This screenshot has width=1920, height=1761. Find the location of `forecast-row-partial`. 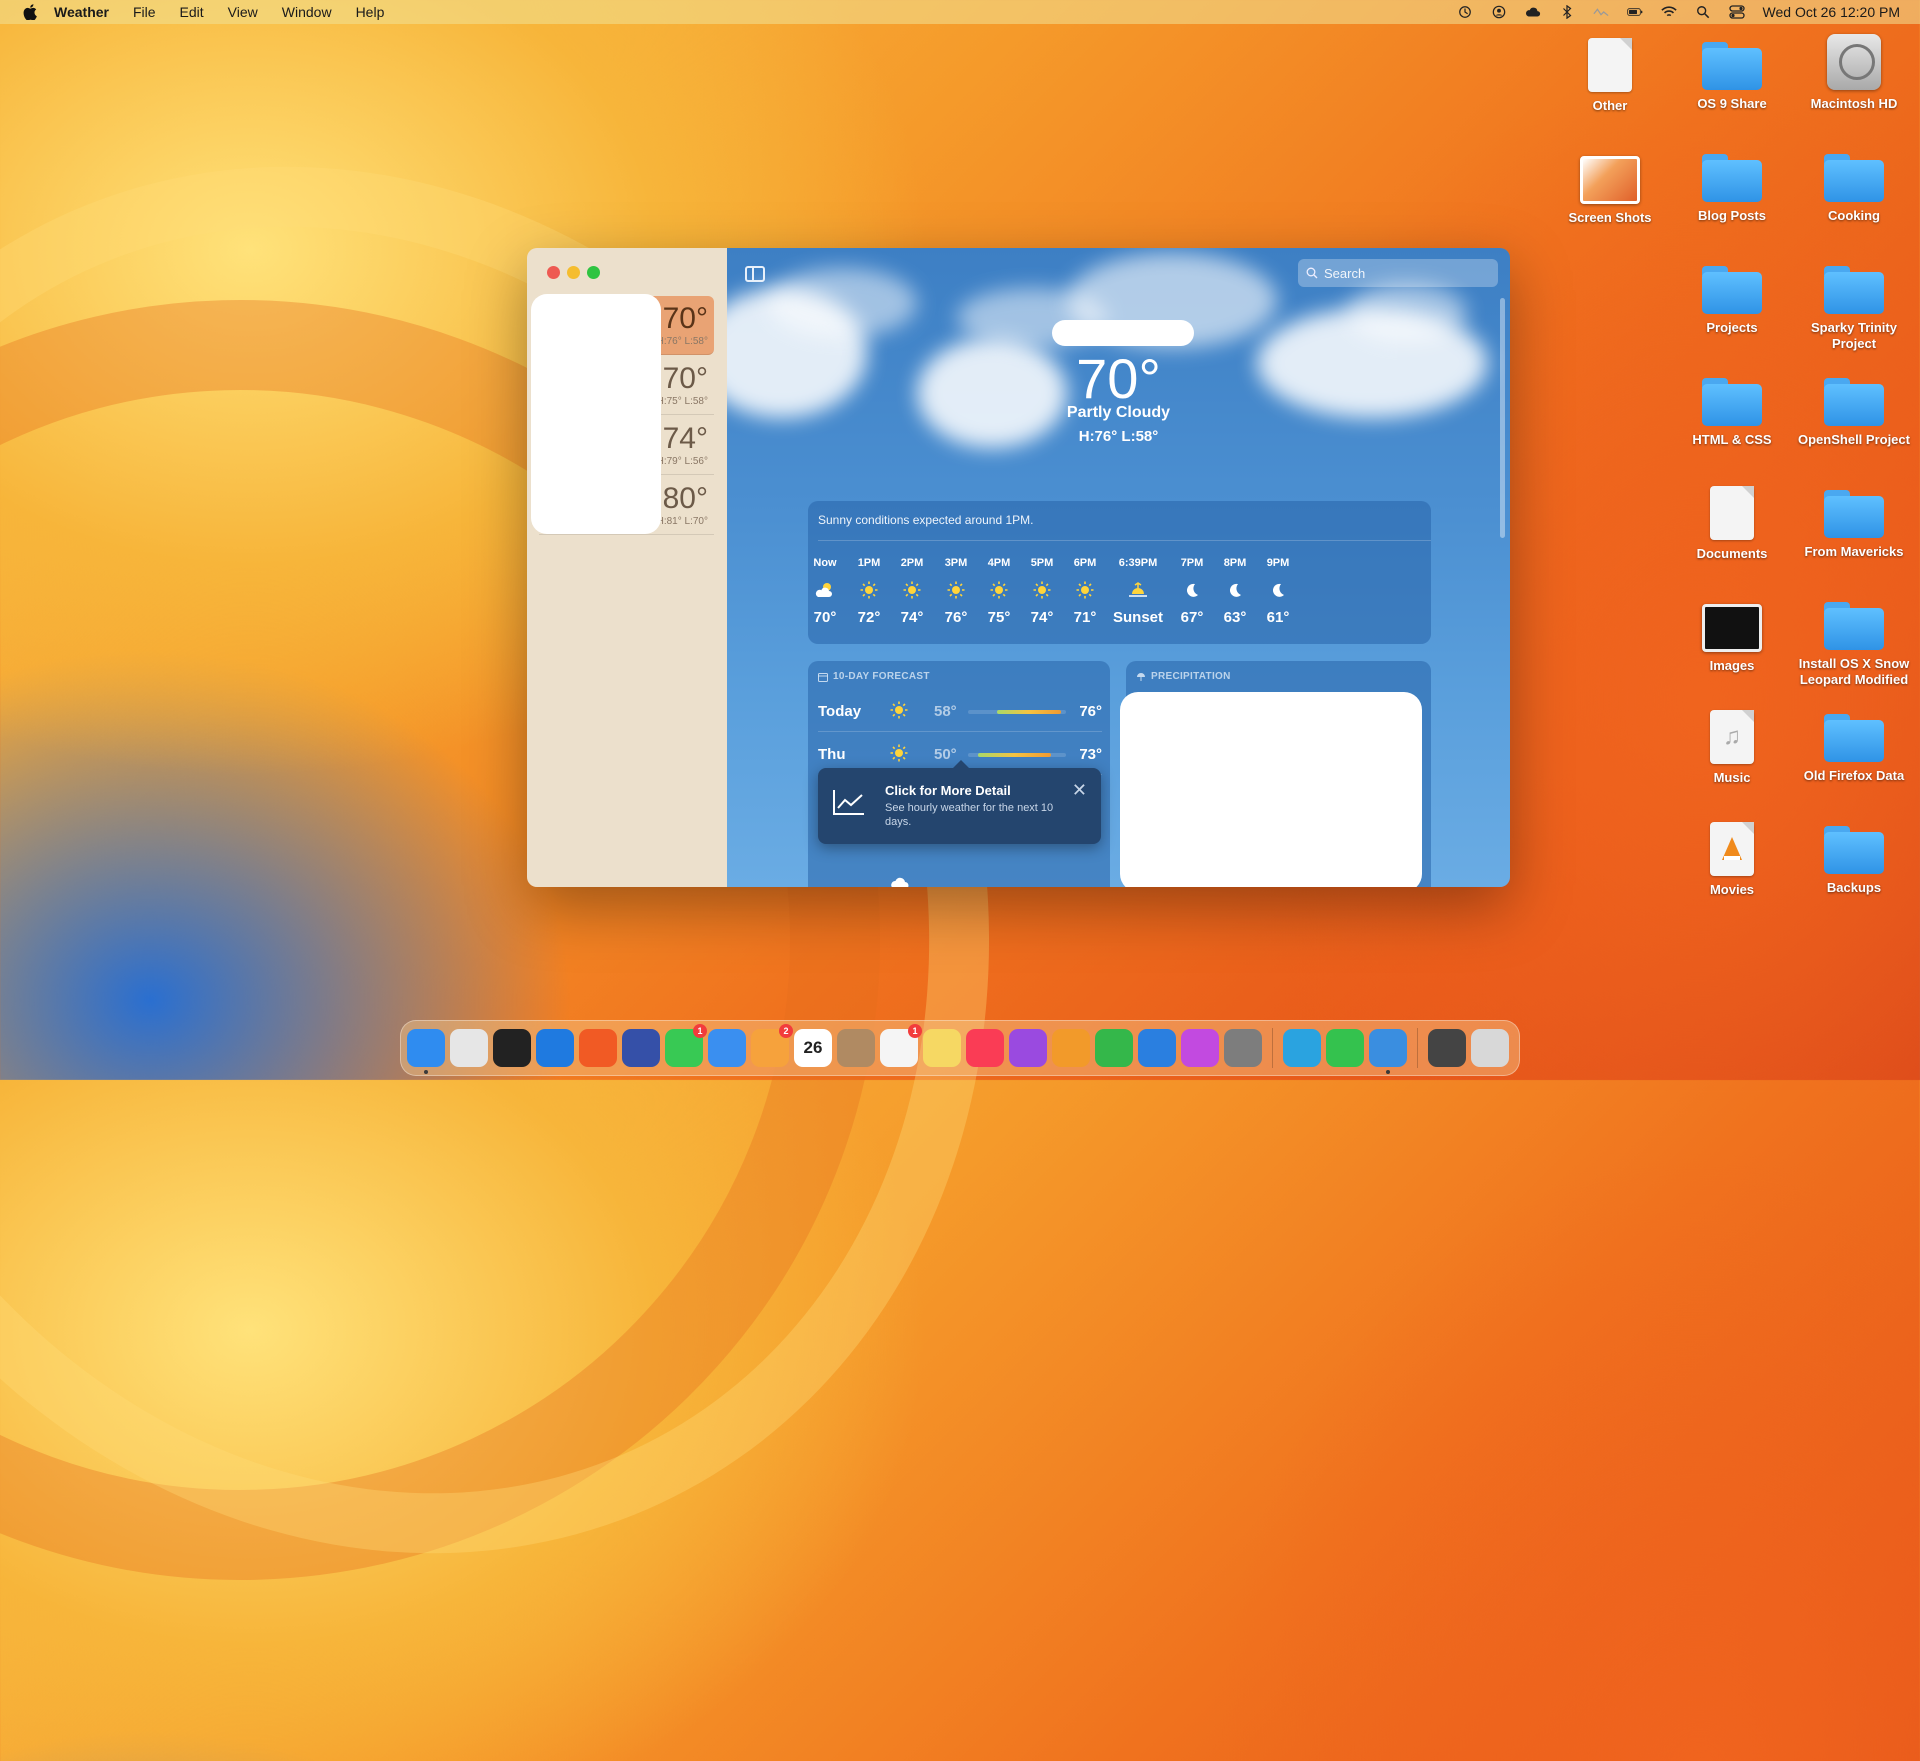

forecast-row-partial is located at coordinates (960, 876).